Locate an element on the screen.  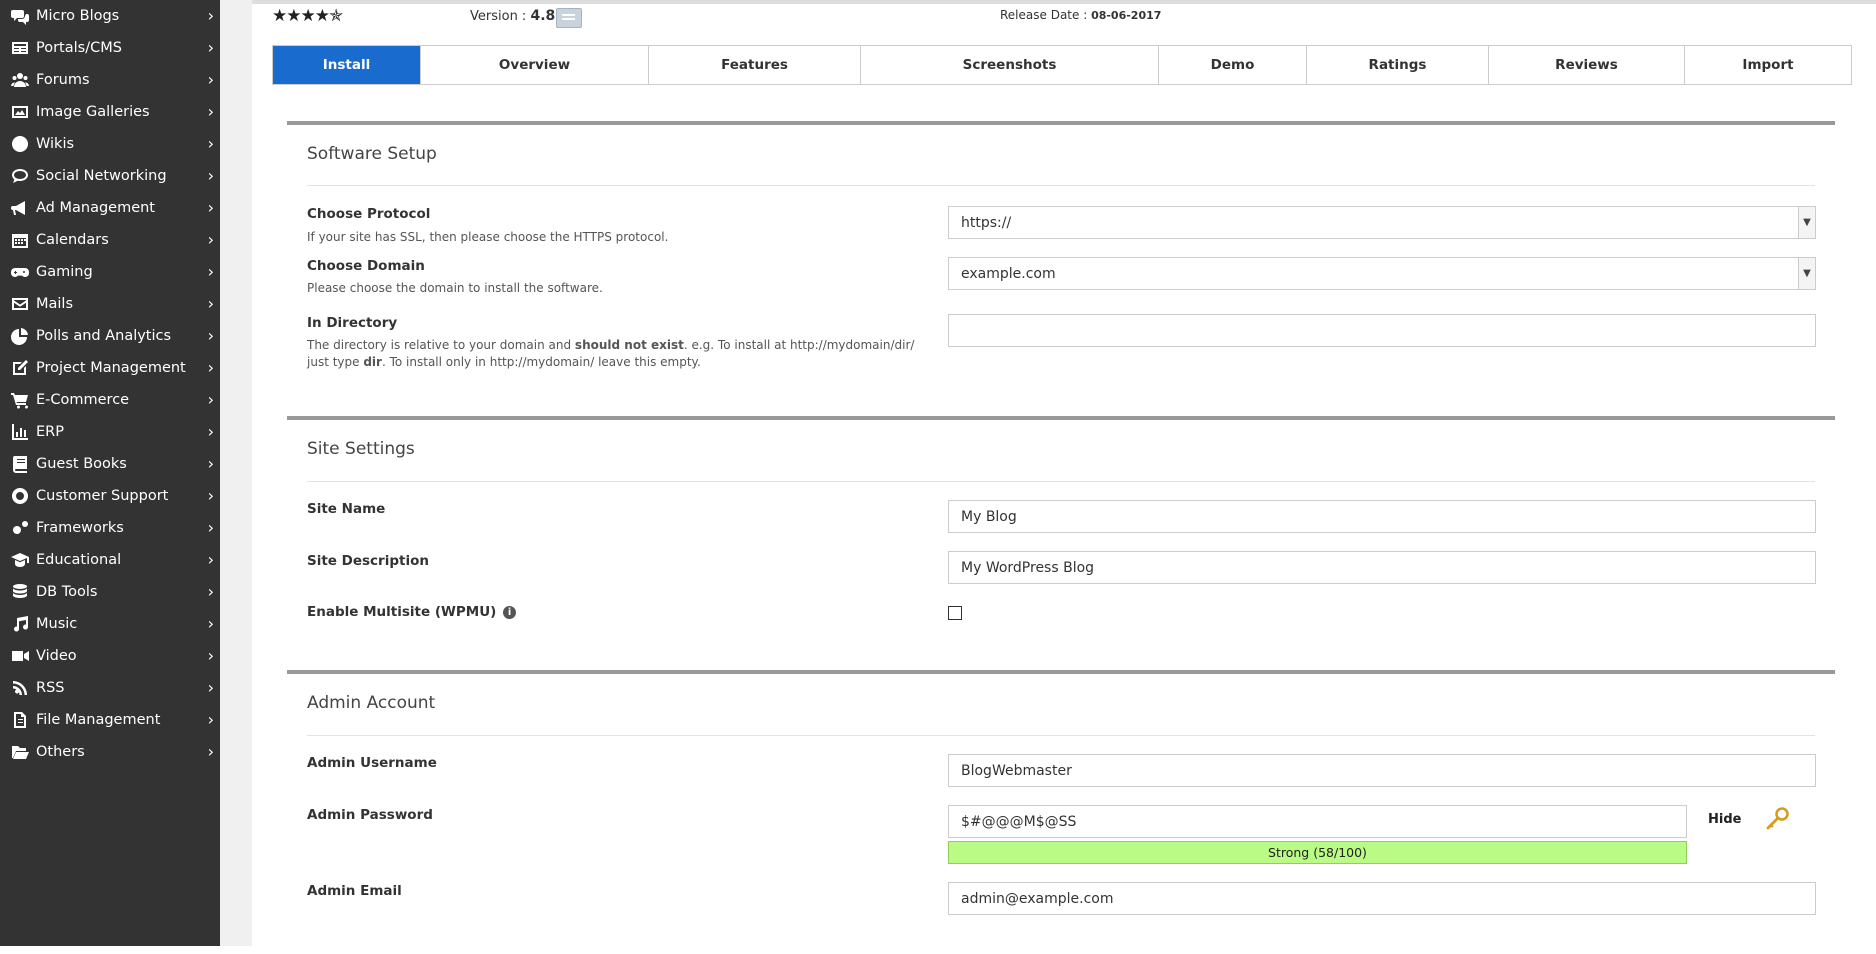
sidebar-item-label: Customer Support is located at coordinates (102, 496).